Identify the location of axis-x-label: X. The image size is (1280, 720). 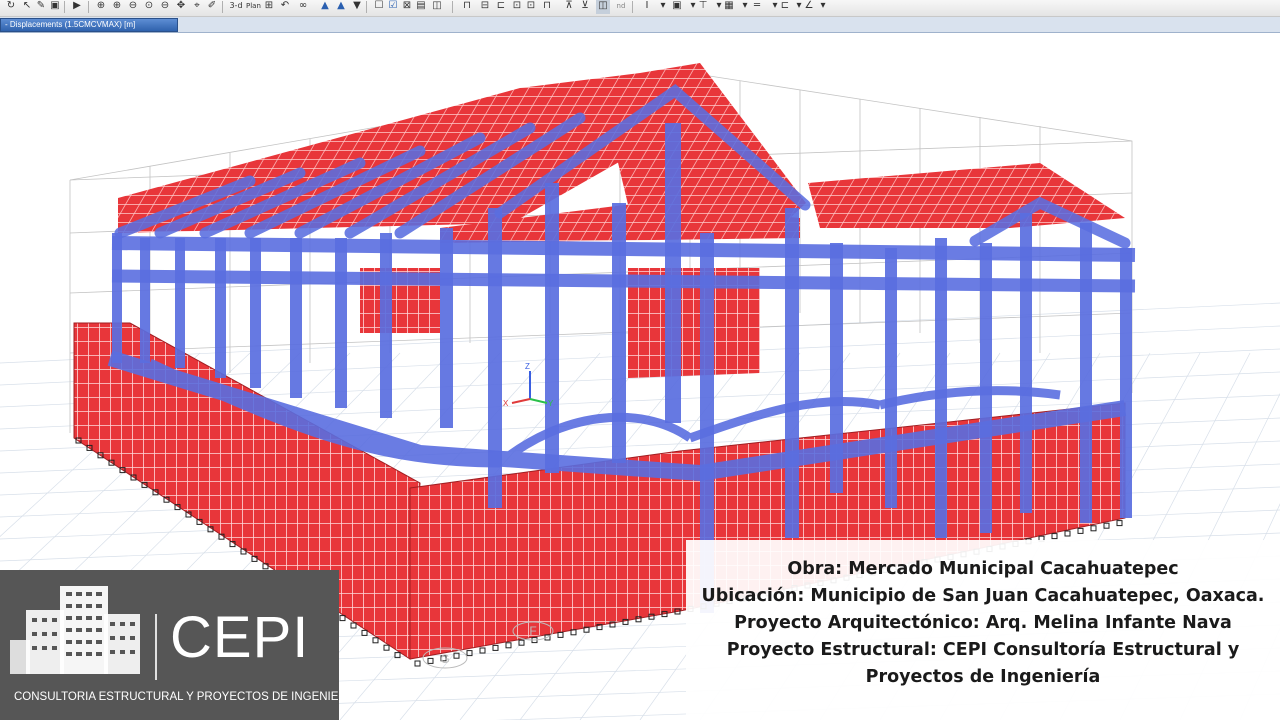
(506, 403).